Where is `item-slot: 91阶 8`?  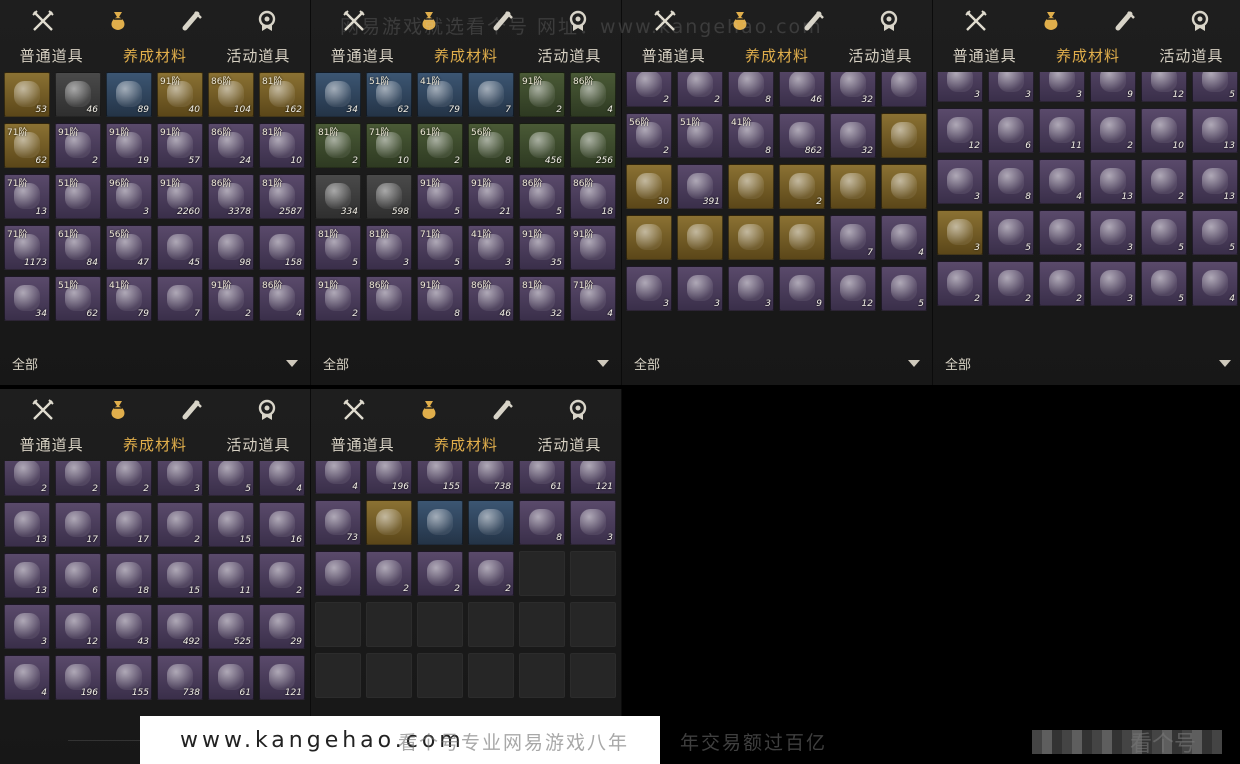 item-slot: 91阶 8 is located at coordinates (440, 298).